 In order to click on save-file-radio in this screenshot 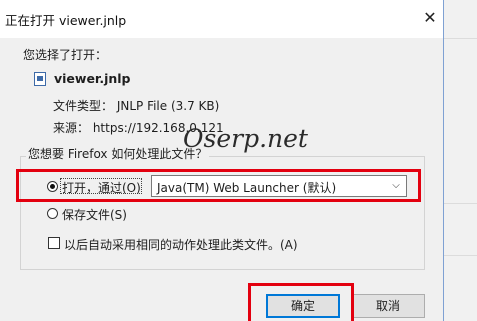, I will do `click(52, 213)`.